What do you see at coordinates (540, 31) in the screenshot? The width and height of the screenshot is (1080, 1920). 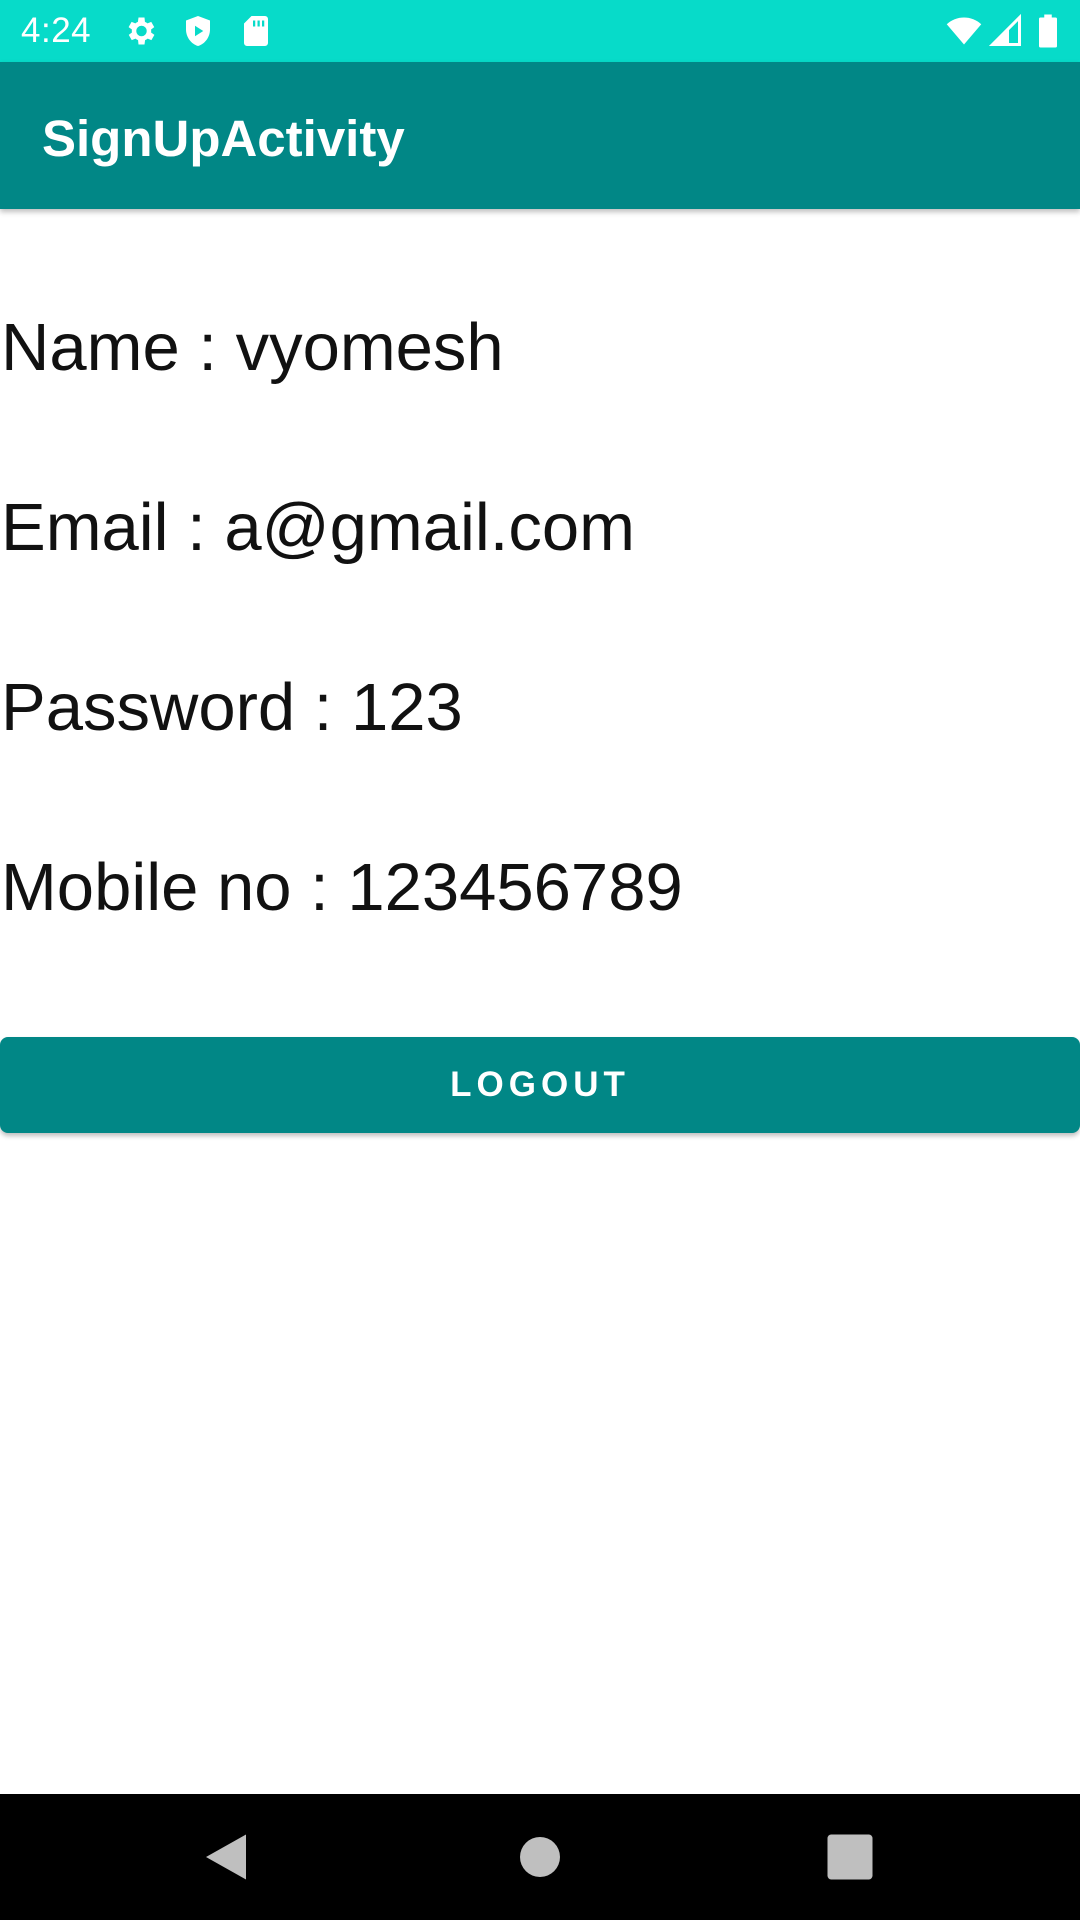 I see `status-bar: 4:24` at bounding box center [540, 31].